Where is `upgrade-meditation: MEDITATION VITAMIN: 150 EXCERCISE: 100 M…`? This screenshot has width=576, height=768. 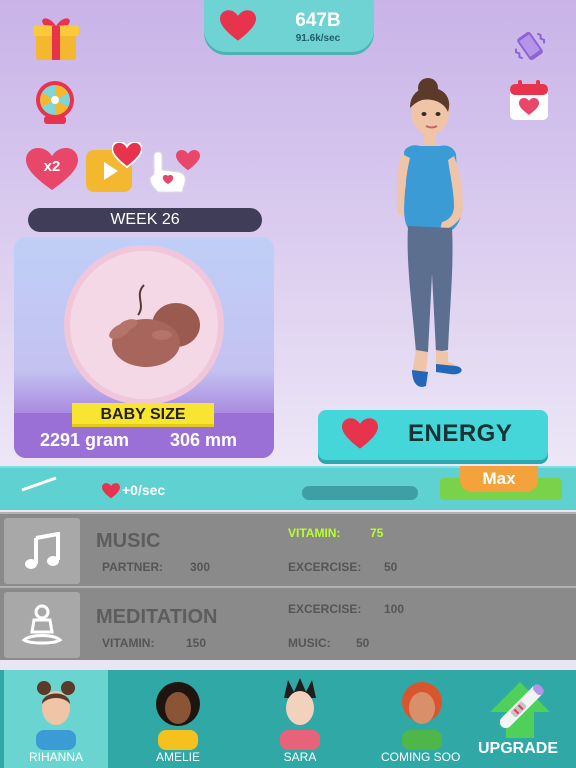
upgrade-meditation: MEDITATION VITAMIN: 150 EXCERCISE: 100 M… is located at coordinates (288, 623).